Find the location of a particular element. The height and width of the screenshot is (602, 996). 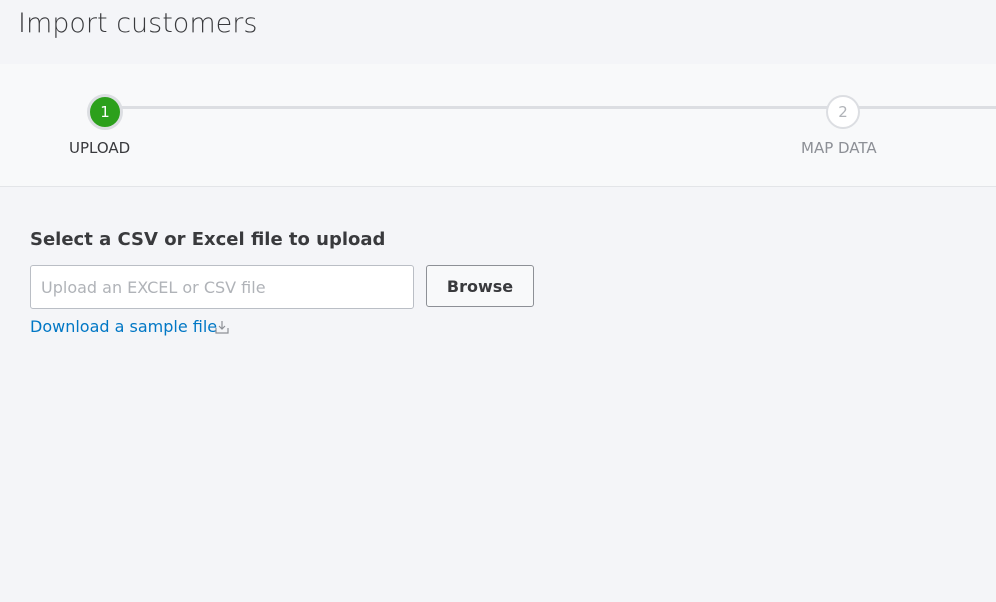

download-icon is located at coordinates (222, 327).